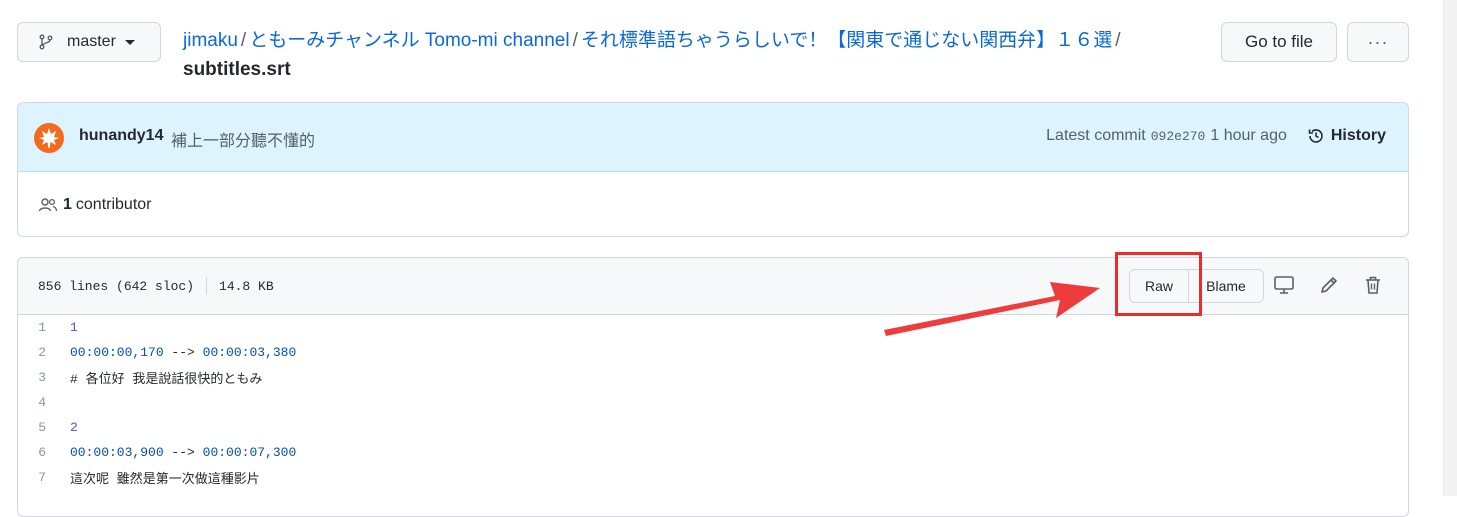 The width and height of the screenshot is (1457, 517). I want to click on code-line: 6 00:00:03,900 --> 00:00:07,300, so click(713, 452).